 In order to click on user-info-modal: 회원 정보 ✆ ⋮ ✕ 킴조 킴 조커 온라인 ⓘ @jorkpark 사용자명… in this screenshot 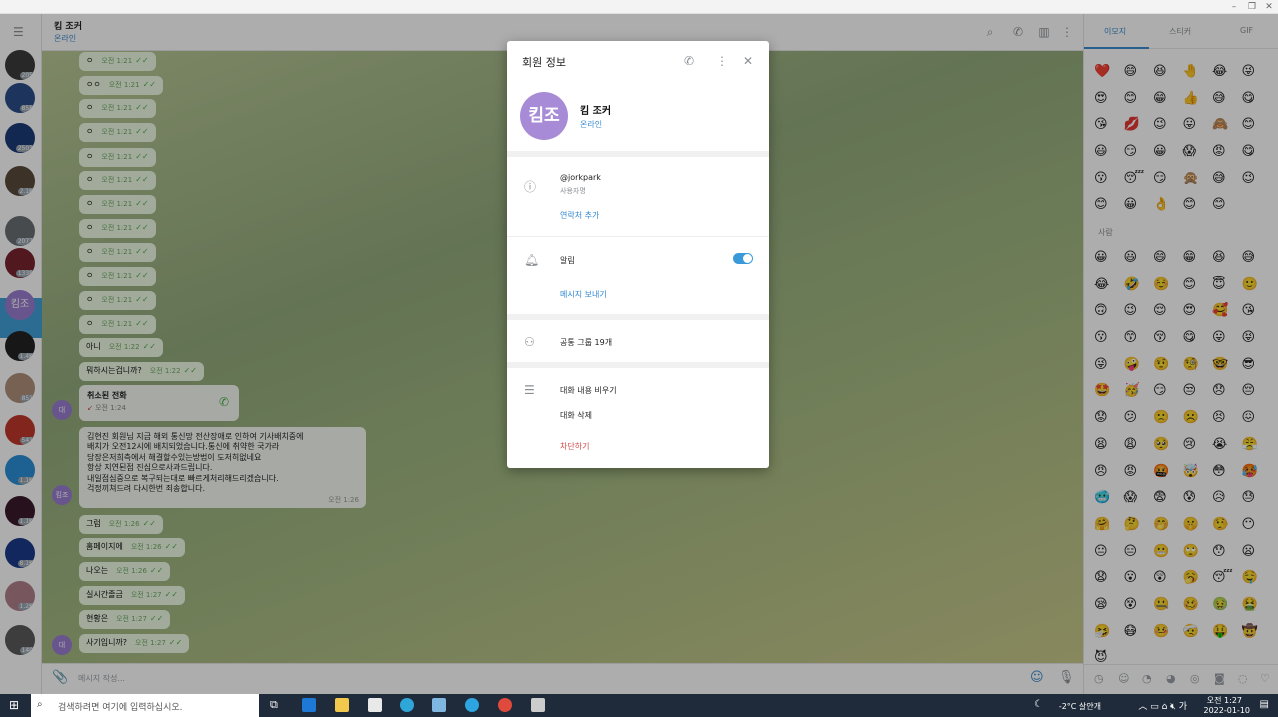, I will do `click(638, 254)`.